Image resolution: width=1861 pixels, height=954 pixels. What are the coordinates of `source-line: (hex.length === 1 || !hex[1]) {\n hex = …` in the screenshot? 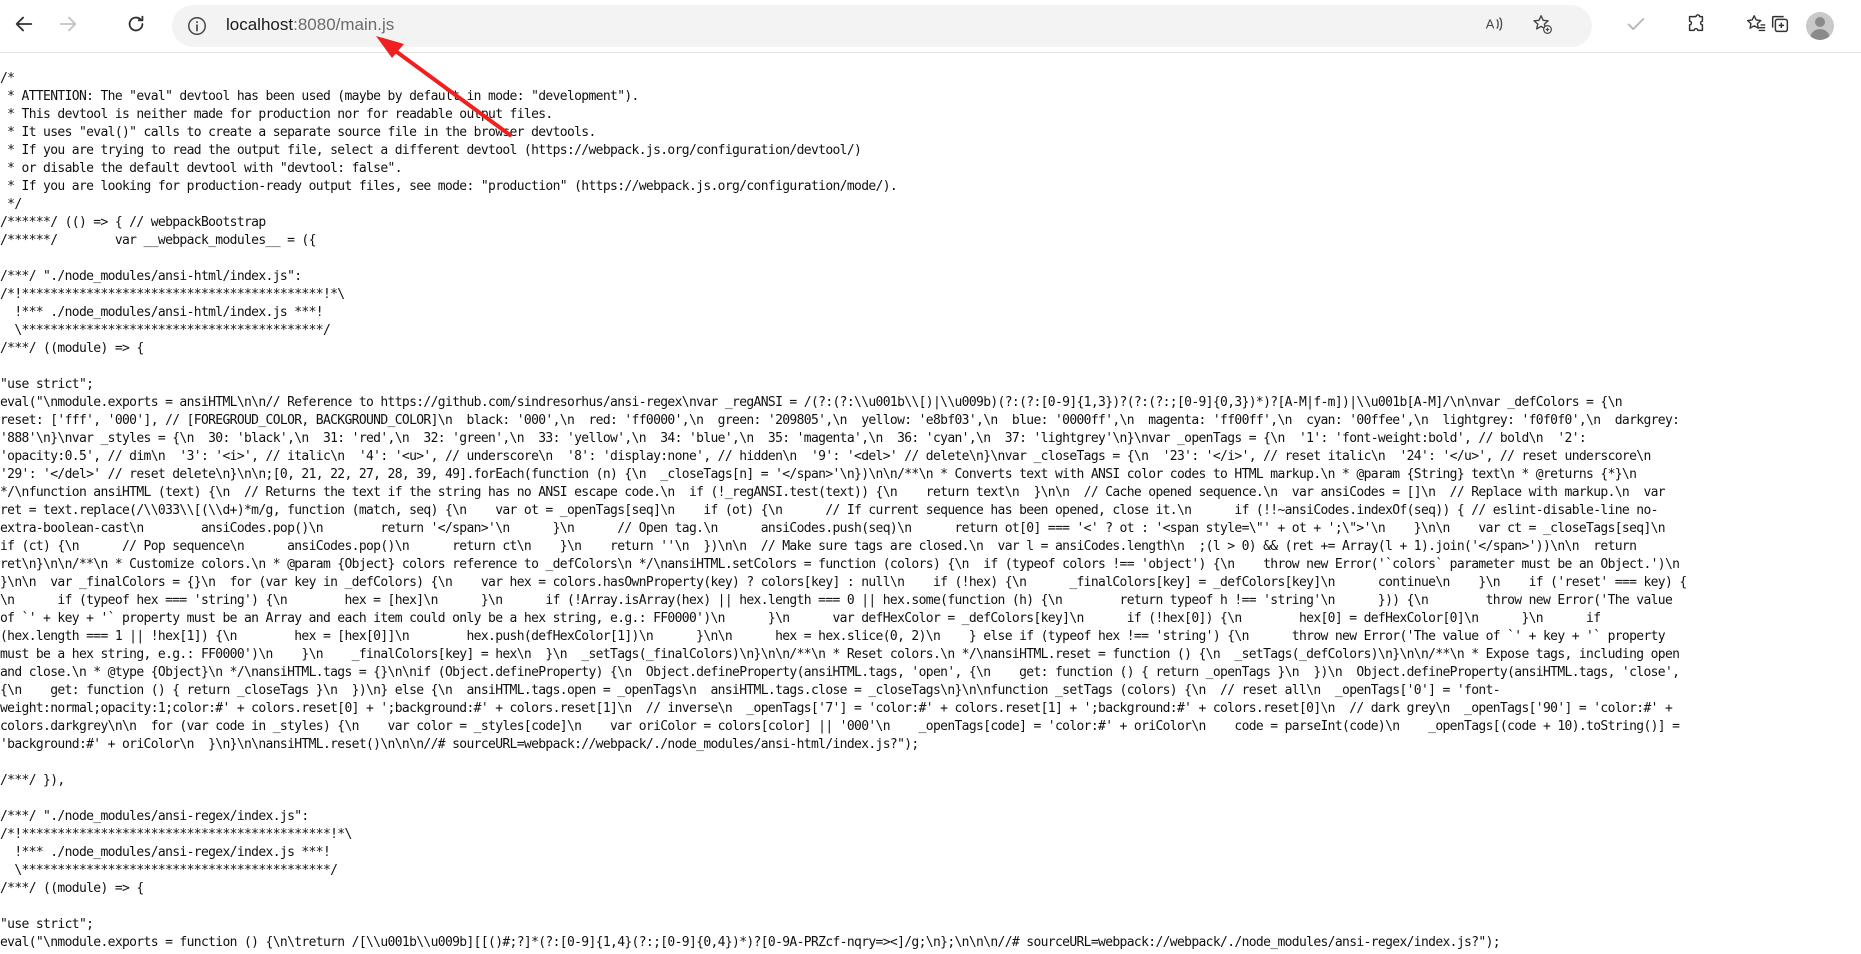 It's located at (833, 636).